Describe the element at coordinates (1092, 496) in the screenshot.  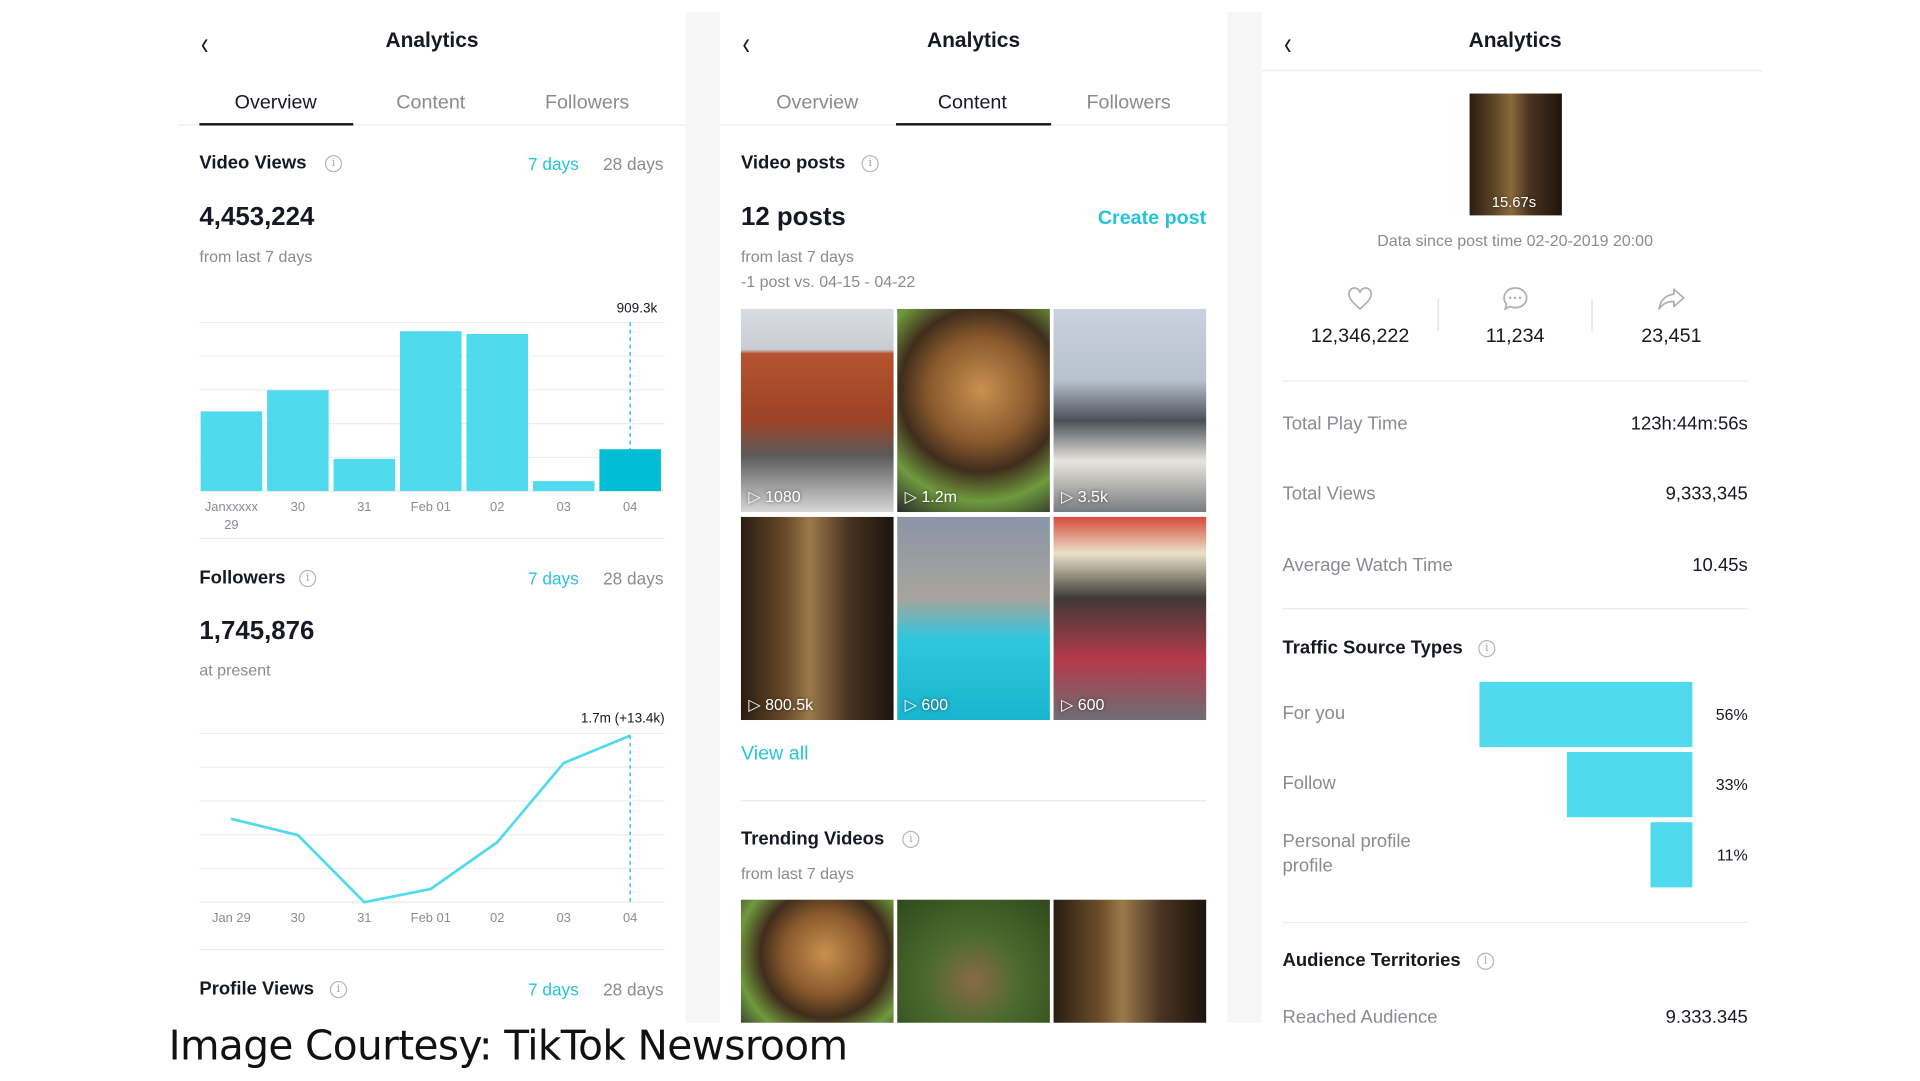
I see `play-count-value: 3.5k` at that location.